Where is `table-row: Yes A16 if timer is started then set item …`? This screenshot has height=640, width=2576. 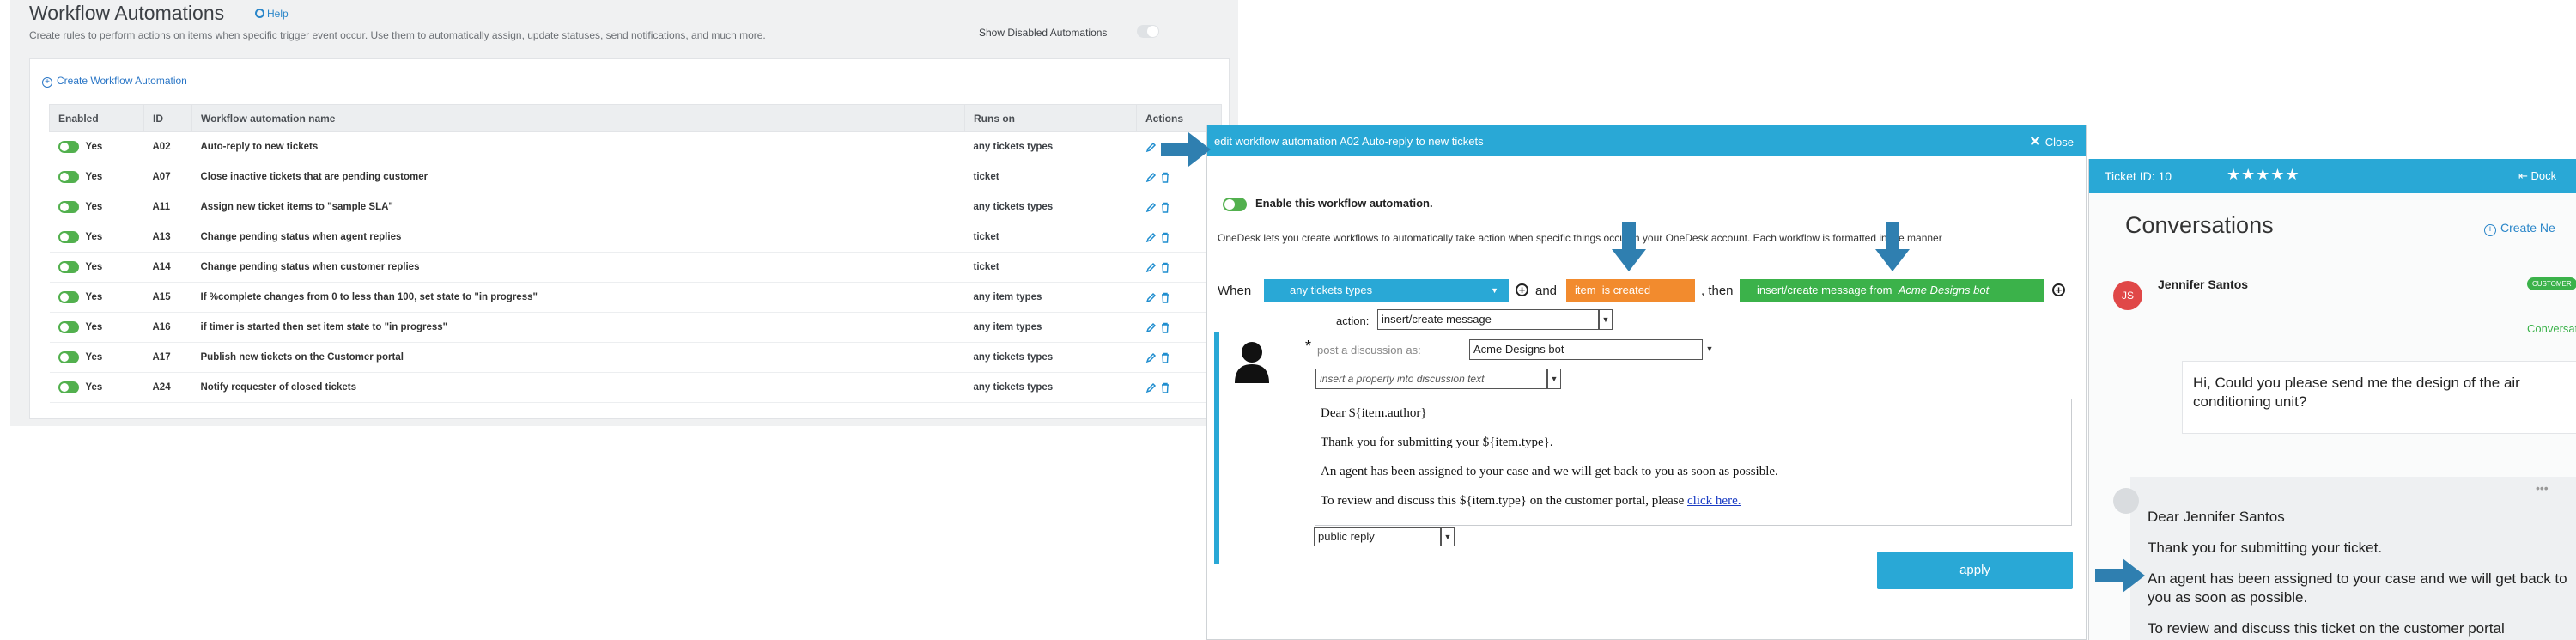 table-row: Yes A16 if timer is started then set item … is located at coordinates (636, 327).